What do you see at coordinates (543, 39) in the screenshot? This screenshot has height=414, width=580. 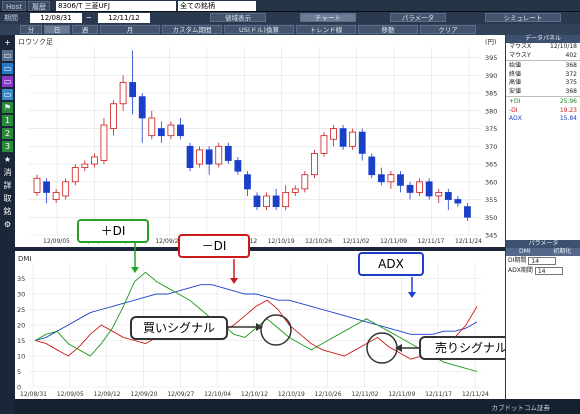 I see `data-panel-header: データパネル` at bounding box center [543, 39].